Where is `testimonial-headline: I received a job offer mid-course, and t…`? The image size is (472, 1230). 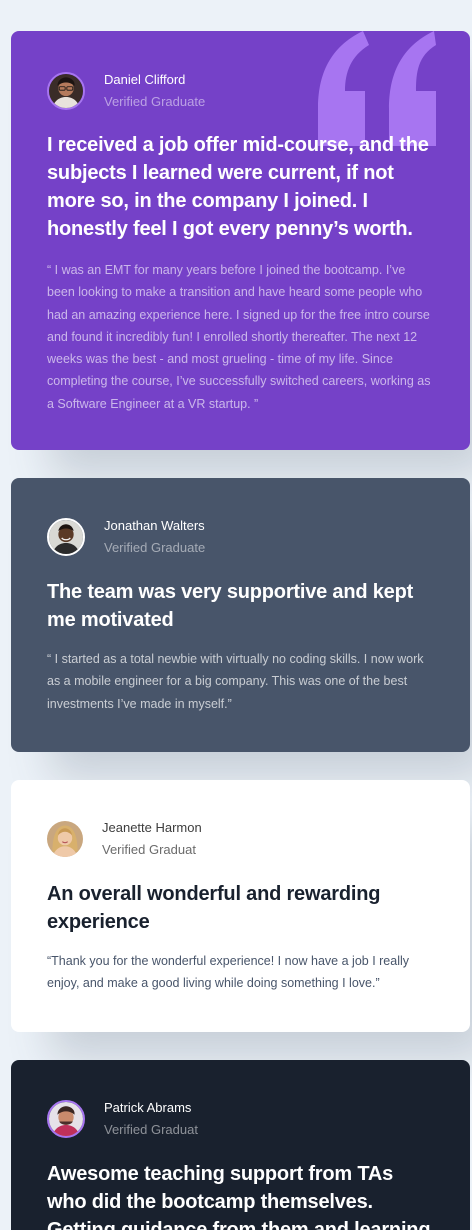
testimonial-headline: I received a job offer mid-course, and t… is located at coordinates (238, 187).